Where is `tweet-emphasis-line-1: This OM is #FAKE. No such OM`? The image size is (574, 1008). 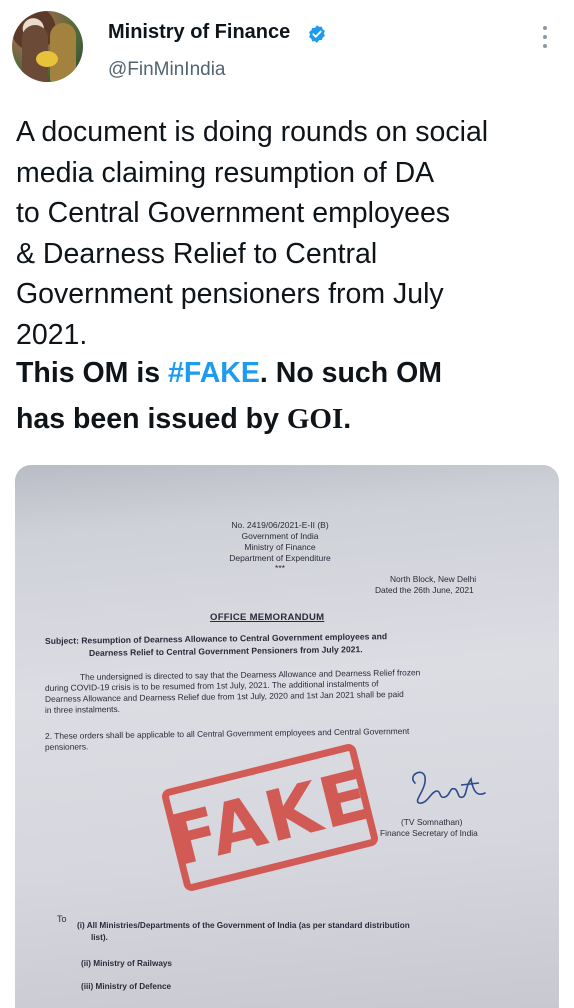 tweet-emphasis-line-1: This OM is #FAKE. No such OM is located at coordinates (229, 373).